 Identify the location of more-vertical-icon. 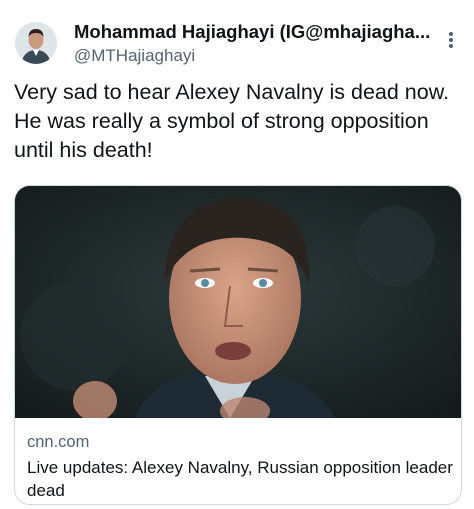
(451, 40).